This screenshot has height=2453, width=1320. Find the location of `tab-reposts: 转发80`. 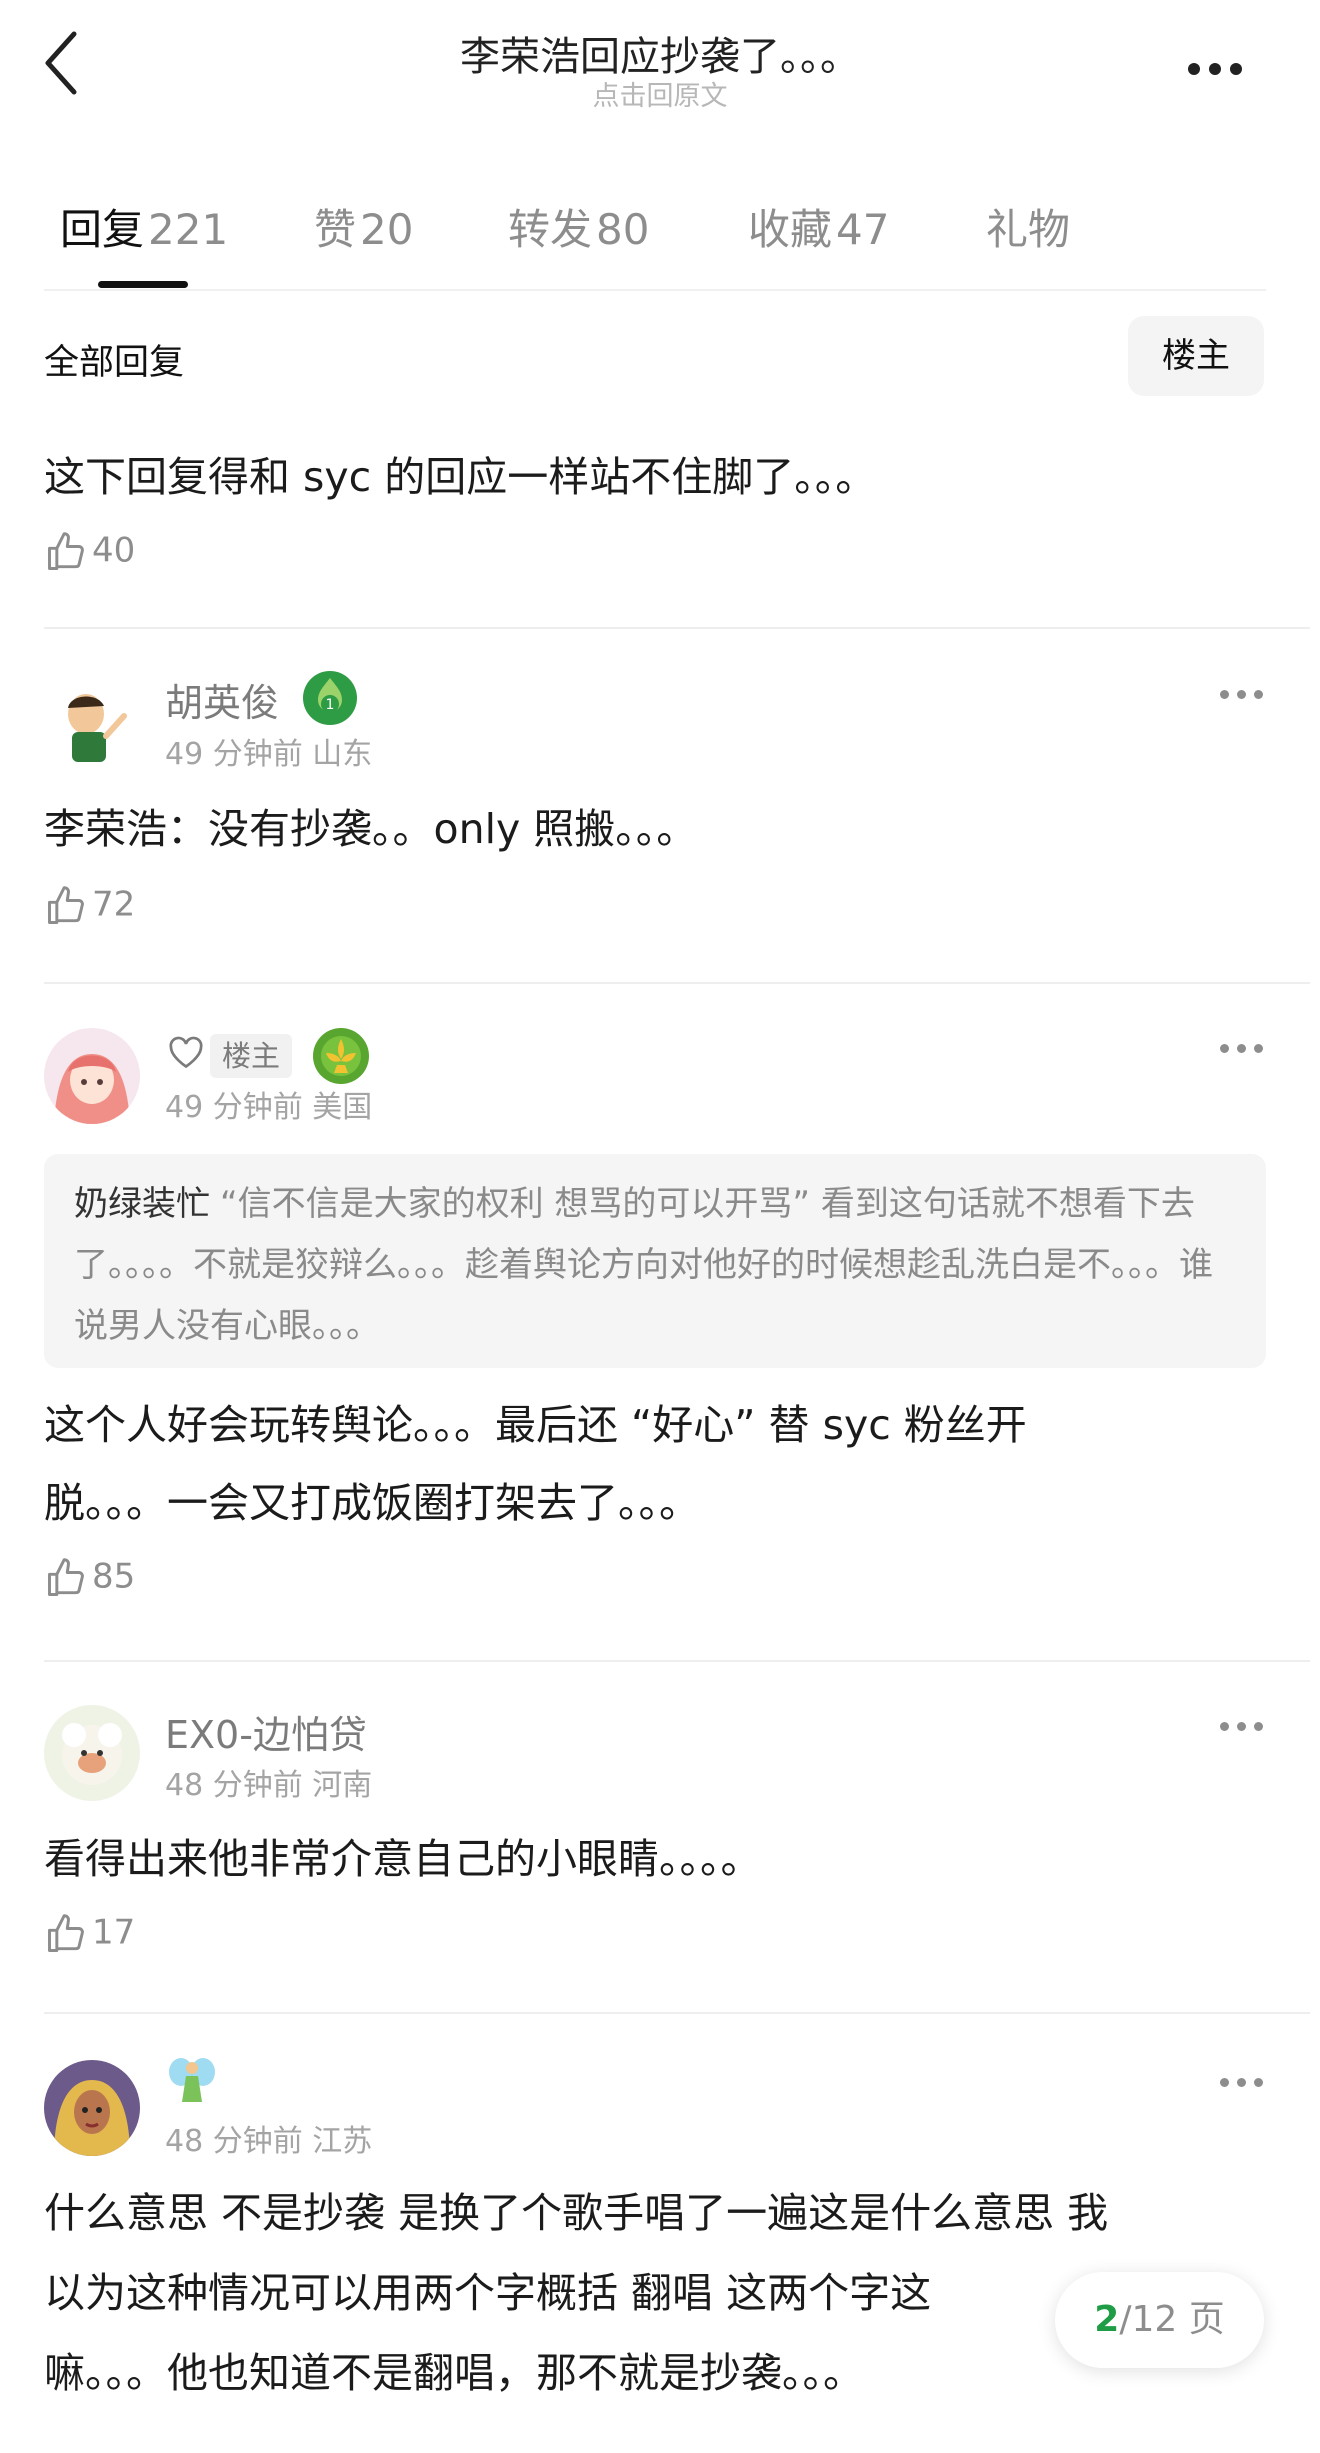

tab-reposts: 转发80 is located at coordinates (578, 226).